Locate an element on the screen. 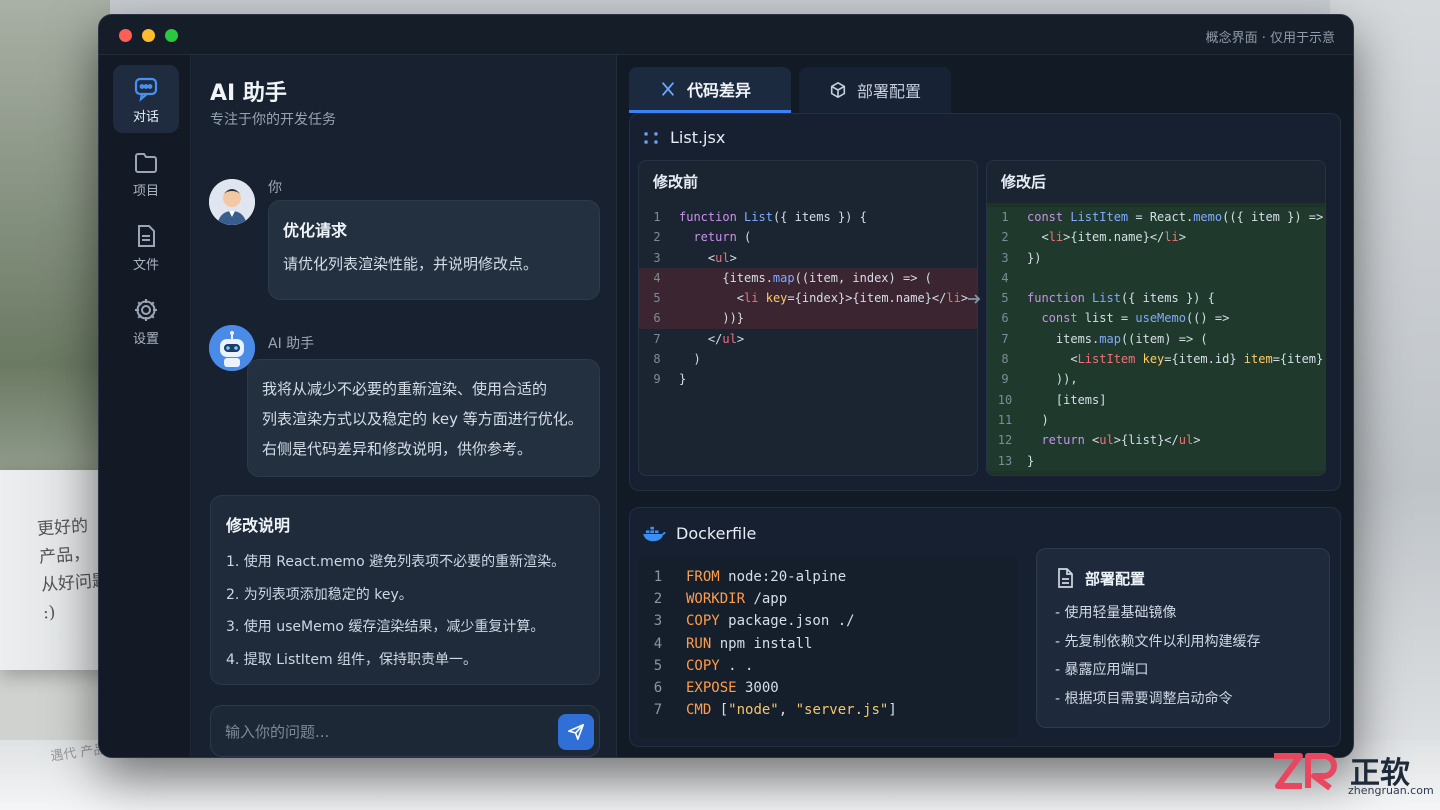 This screenshot has height=810, width=1440. diff-before-line: 7 </ul> is located at coordinates (808, 339).